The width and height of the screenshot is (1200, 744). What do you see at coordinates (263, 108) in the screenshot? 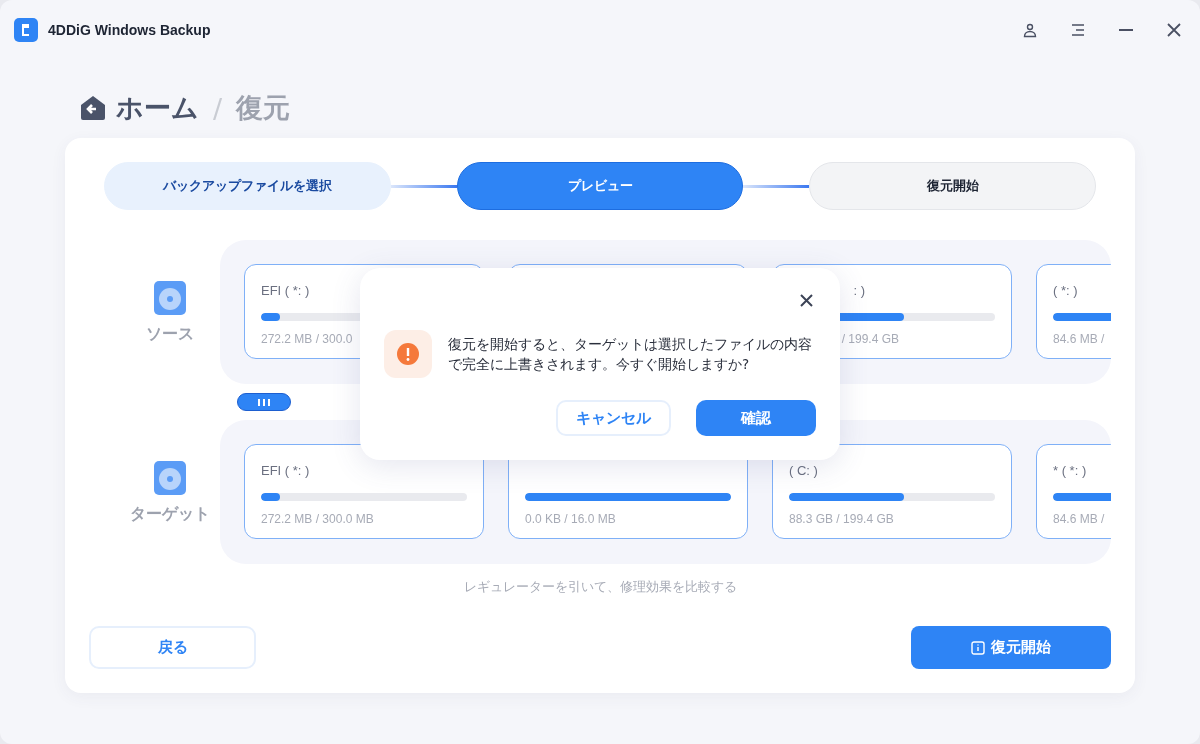
I see `breadcrumb-current: 復元` at bounding box center [263, 108].